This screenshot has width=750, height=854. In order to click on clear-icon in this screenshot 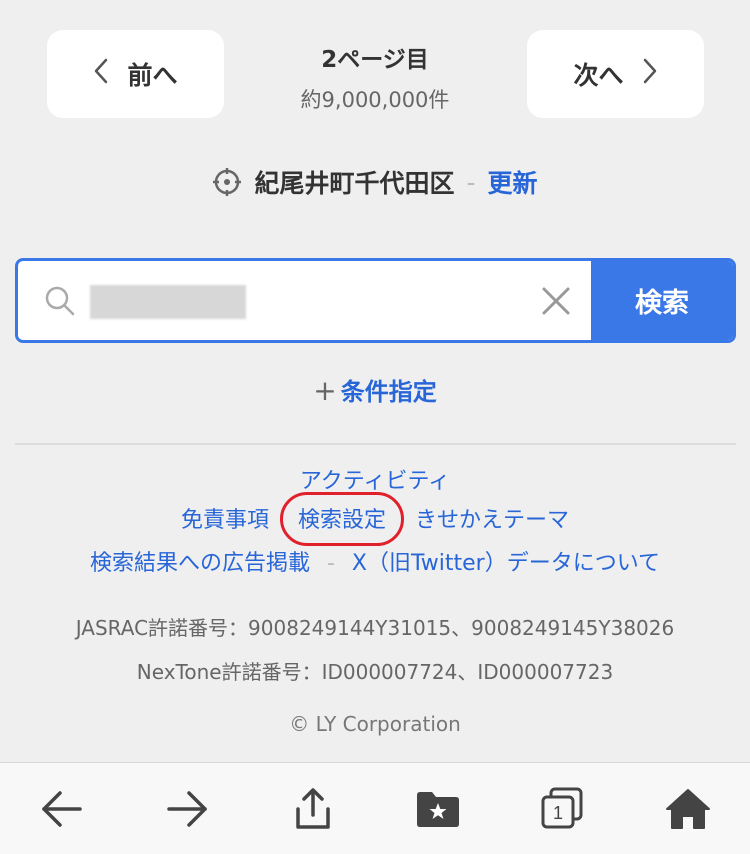, I will do `click(556, 303)`.